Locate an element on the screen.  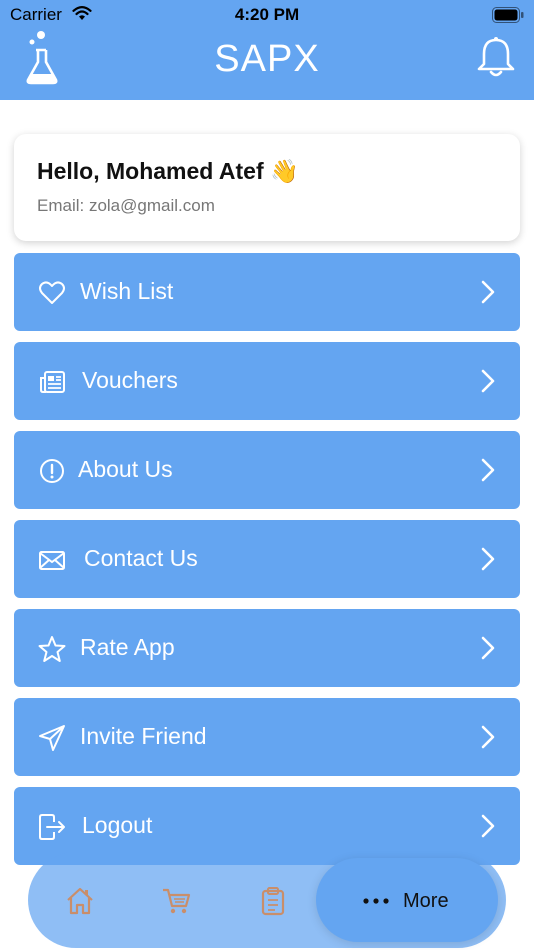
more-dots-icon is located at coordinates (376, 901).